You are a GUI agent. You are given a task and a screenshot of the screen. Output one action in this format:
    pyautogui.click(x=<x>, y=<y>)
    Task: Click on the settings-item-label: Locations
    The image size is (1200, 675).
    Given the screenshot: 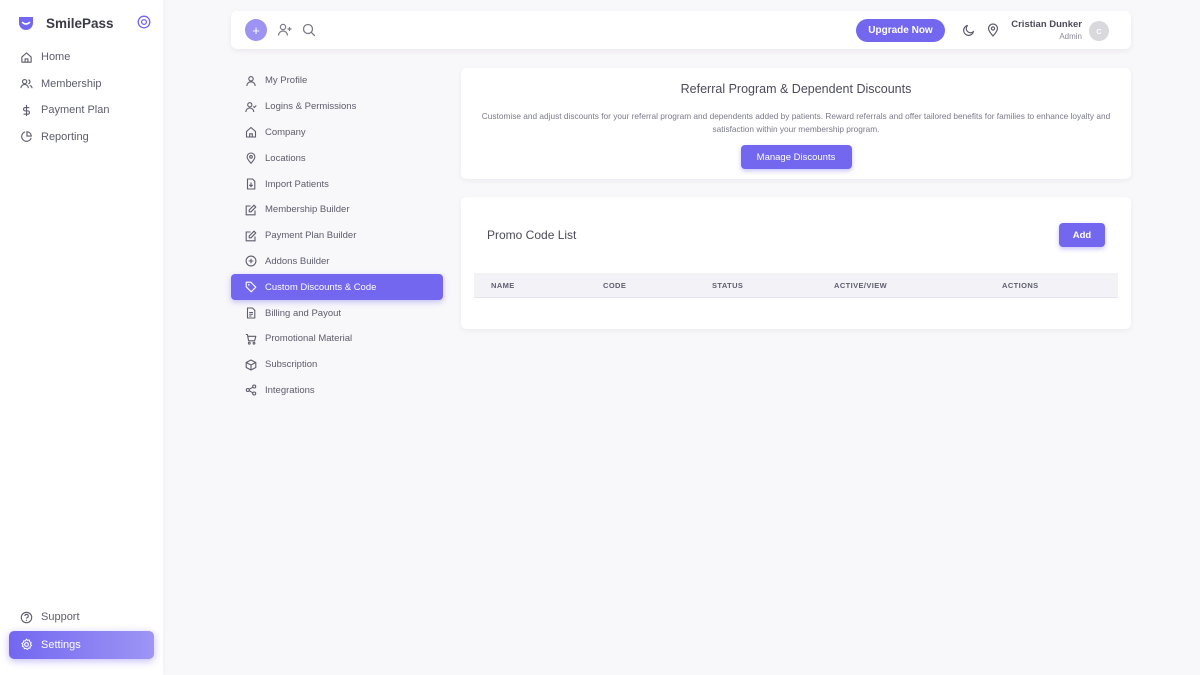 What is the action you would take?
    pyautogui.click(x=285, y=158)
    